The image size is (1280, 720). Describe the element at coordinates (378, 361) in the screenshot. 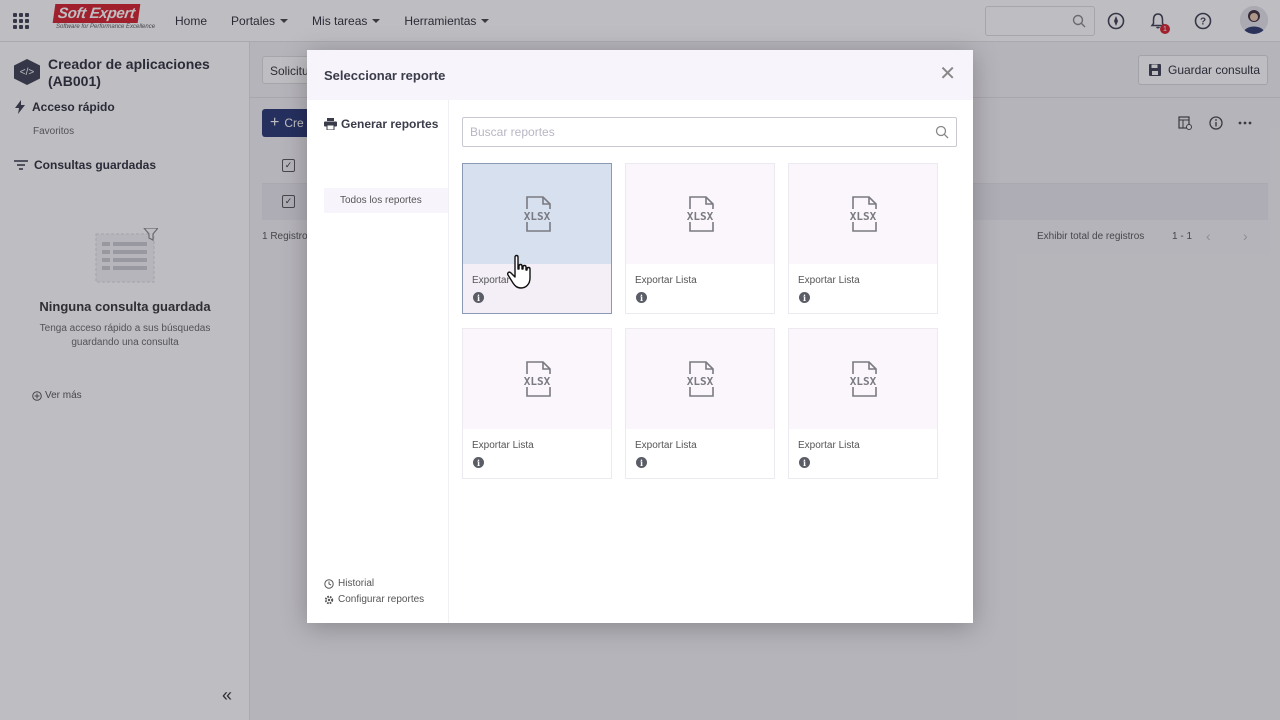

I see `report-categories-panel: Generar reportes Todos los reportes` at that location.